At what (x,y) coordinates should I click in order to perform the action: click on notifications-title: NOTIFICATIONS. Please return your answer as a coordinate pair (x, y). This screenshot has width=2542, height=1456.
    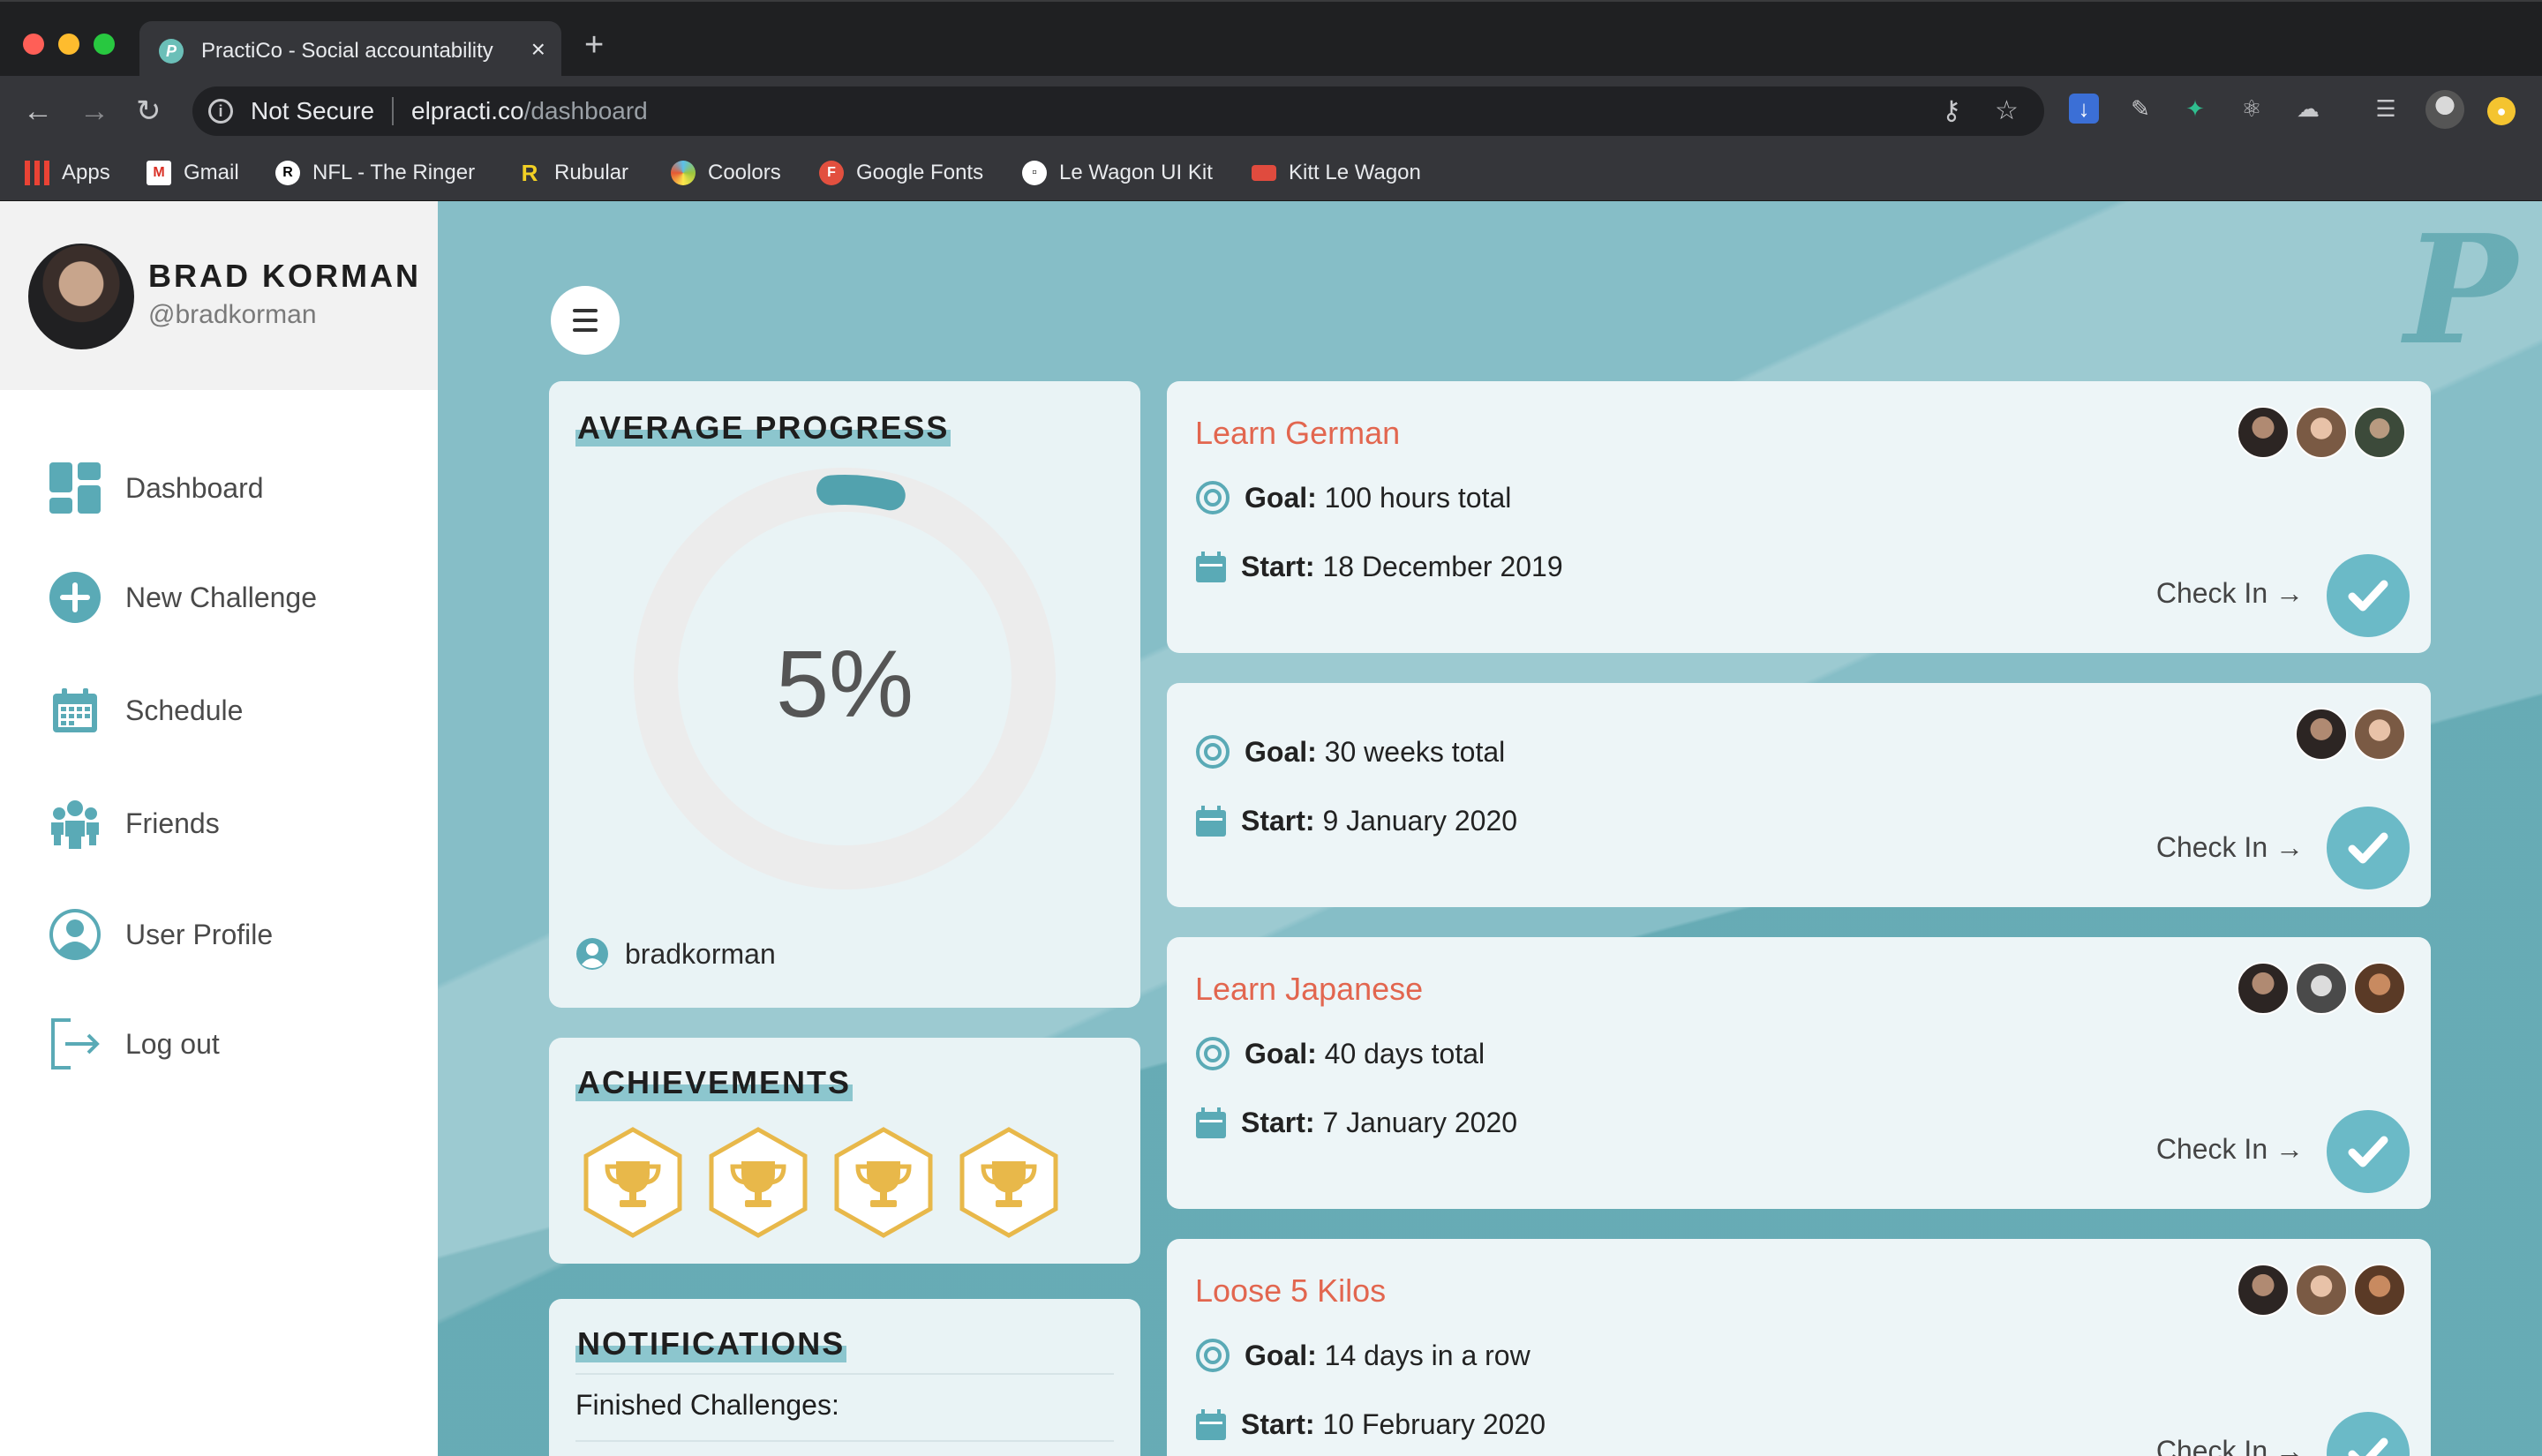
    Looking at the image, I should click on (711, 1343).